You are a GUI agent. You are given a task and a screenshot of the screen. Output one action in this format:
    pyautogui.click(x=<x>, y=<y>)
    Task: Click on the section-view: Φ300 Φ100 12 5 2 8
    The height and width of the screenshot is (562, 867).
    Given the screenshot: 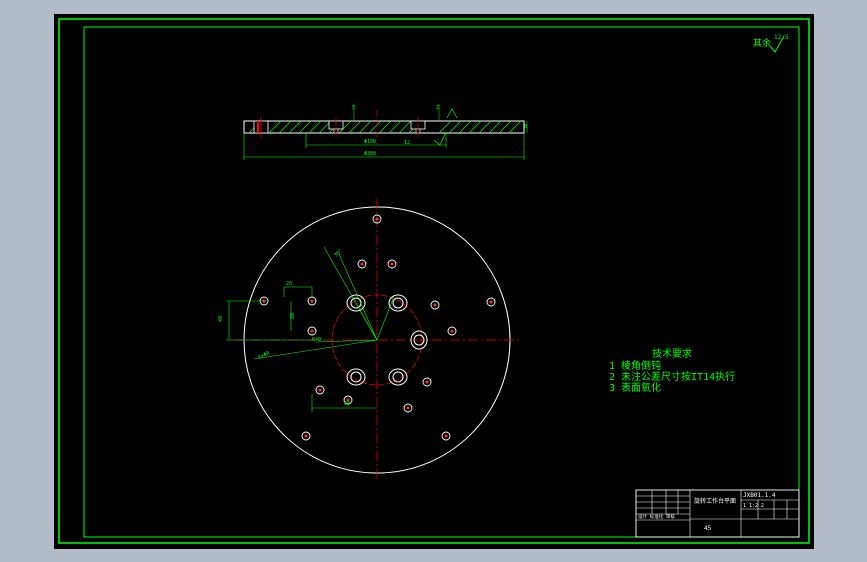 What is the action you would take?
    pyautogui.click(x=385, y=132)
    